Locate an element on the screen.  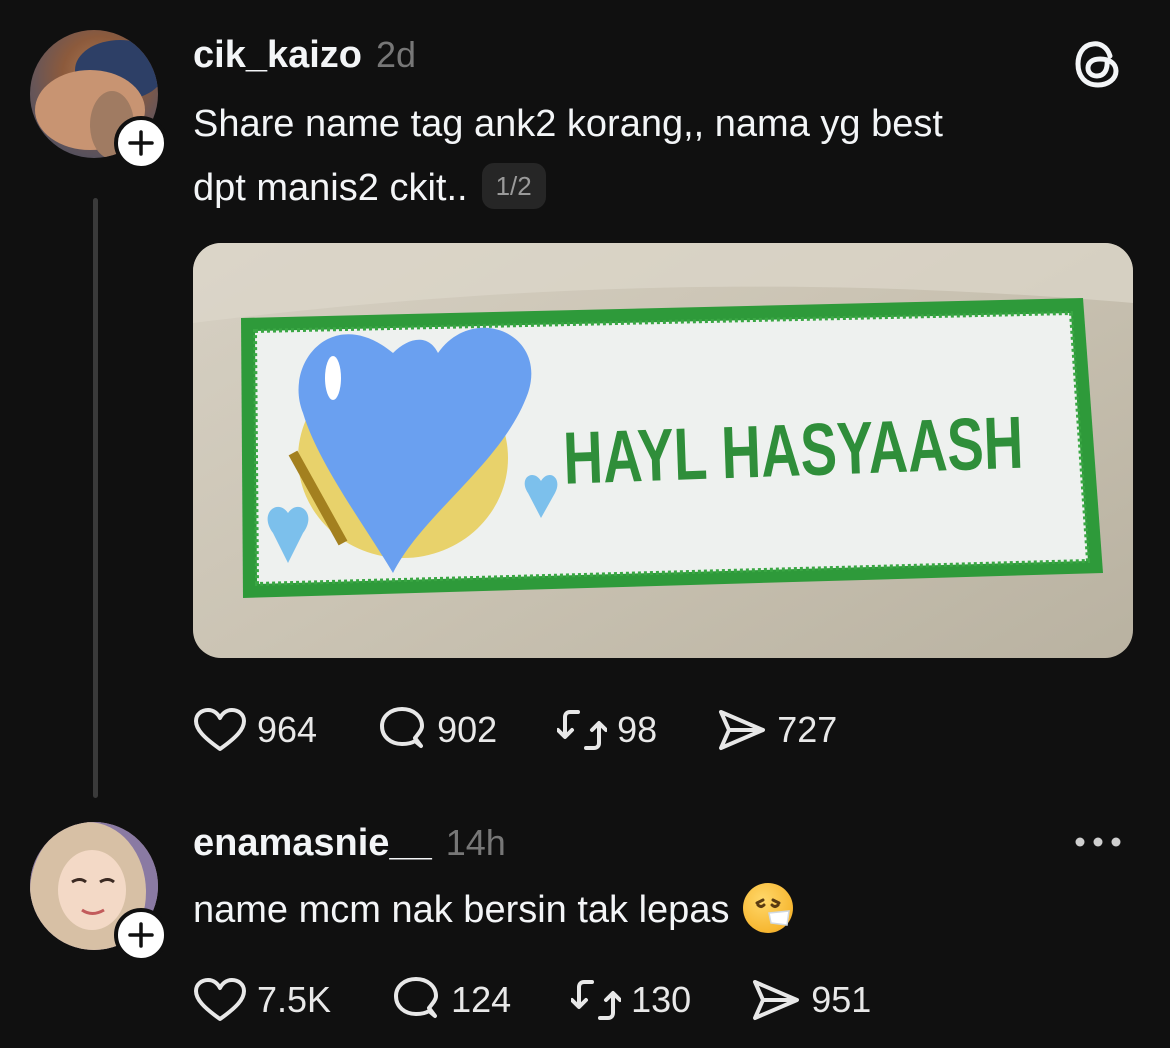
page-indicator: 1/2 is located at coordinates (513, 185).